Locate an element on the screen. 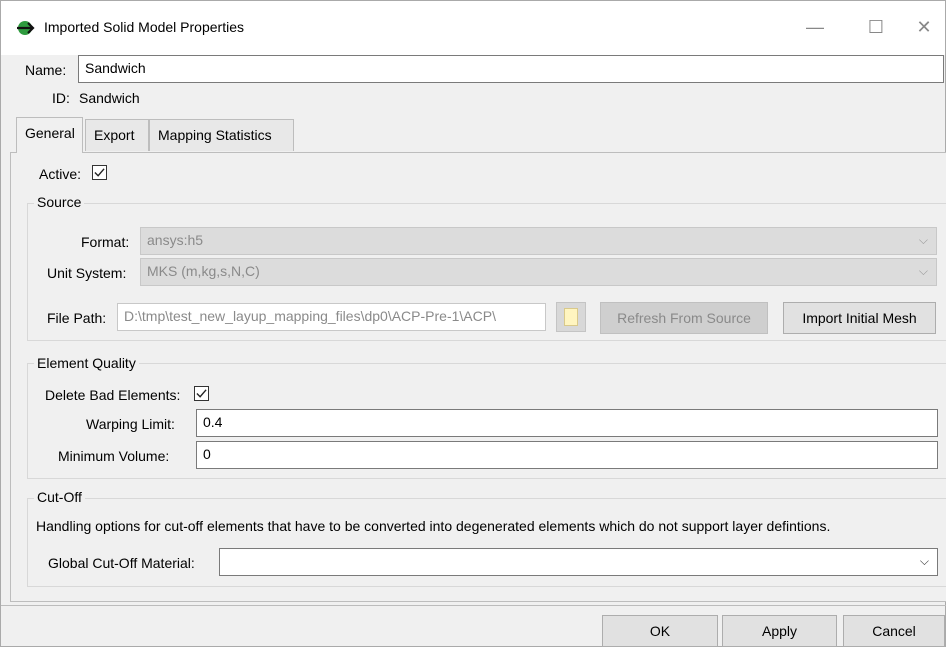 Image resolution: width=946 pixels, height=647 pixels. delete-bad-elements-checkbox is located at coordinates (201, 393).